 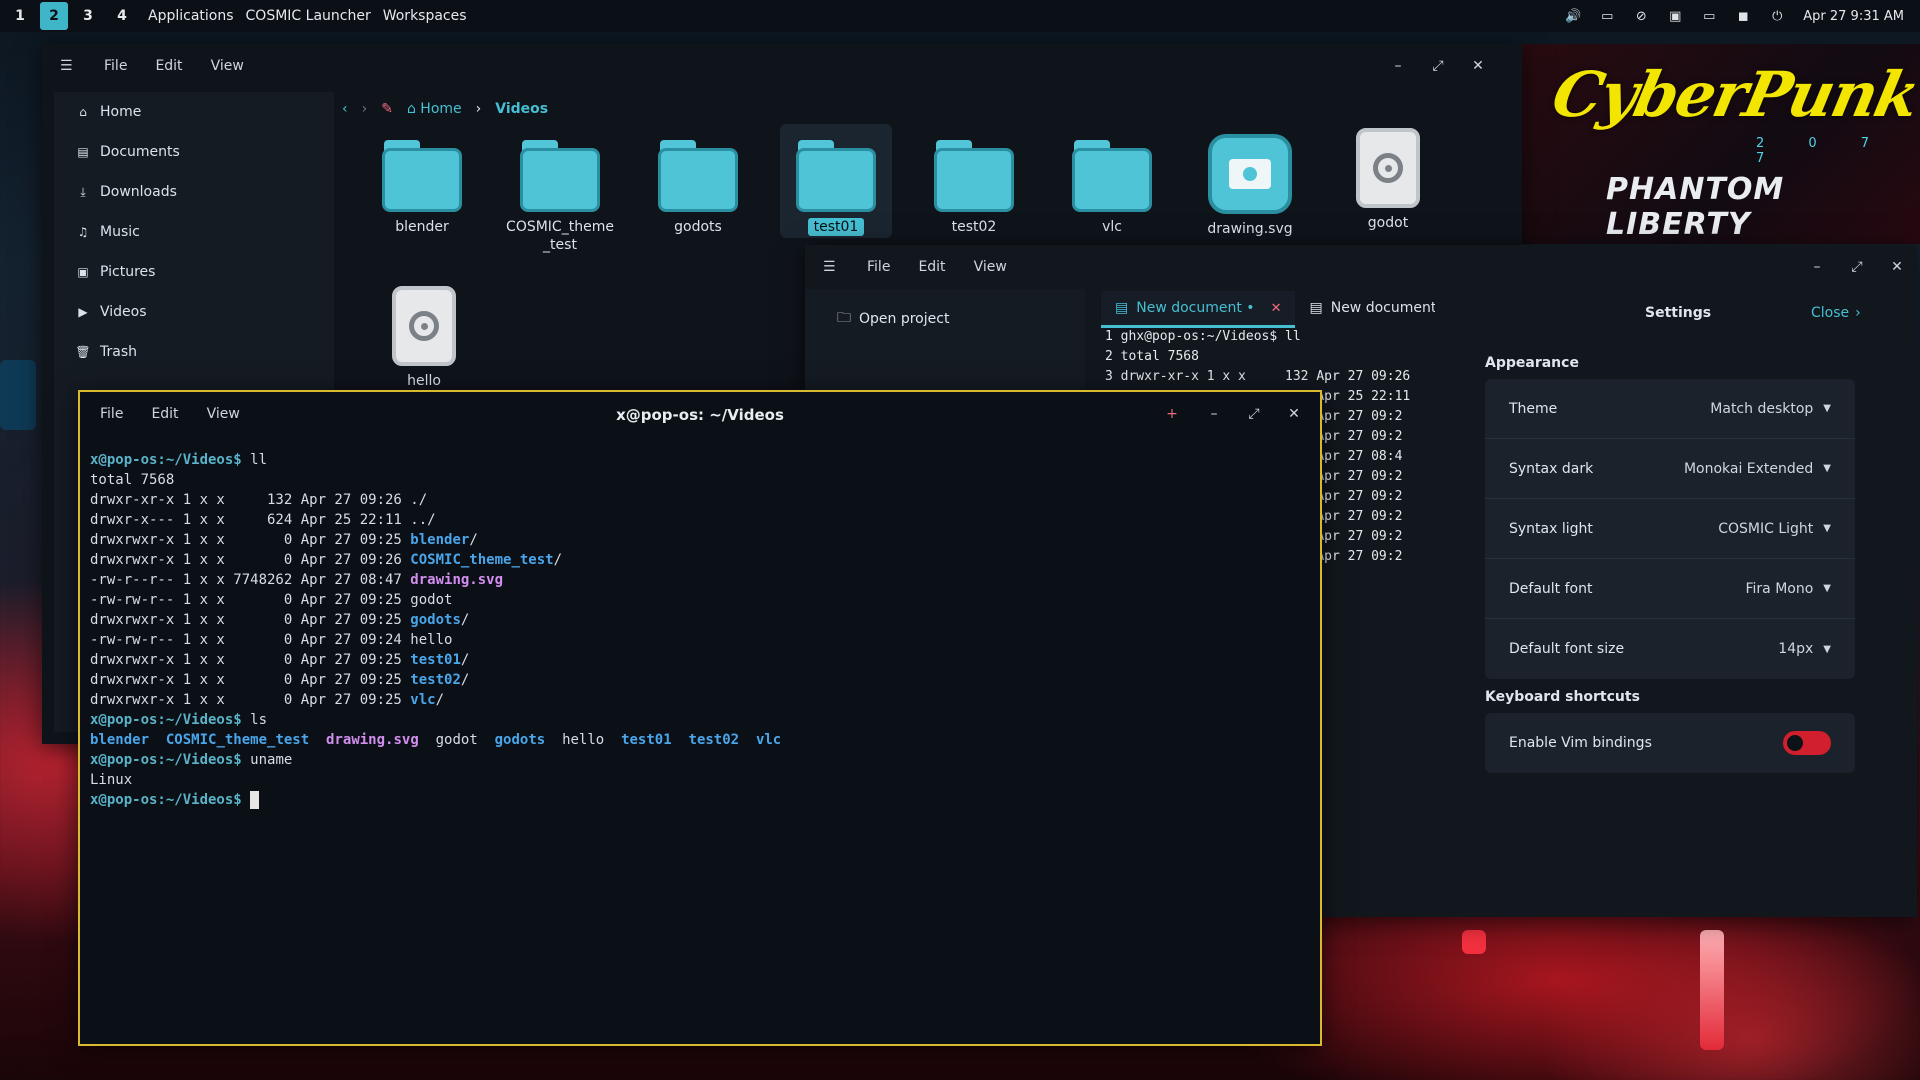 I want to click on setting-vim-bindings: Enable Vim bindings, so click(x=1670, y=743).